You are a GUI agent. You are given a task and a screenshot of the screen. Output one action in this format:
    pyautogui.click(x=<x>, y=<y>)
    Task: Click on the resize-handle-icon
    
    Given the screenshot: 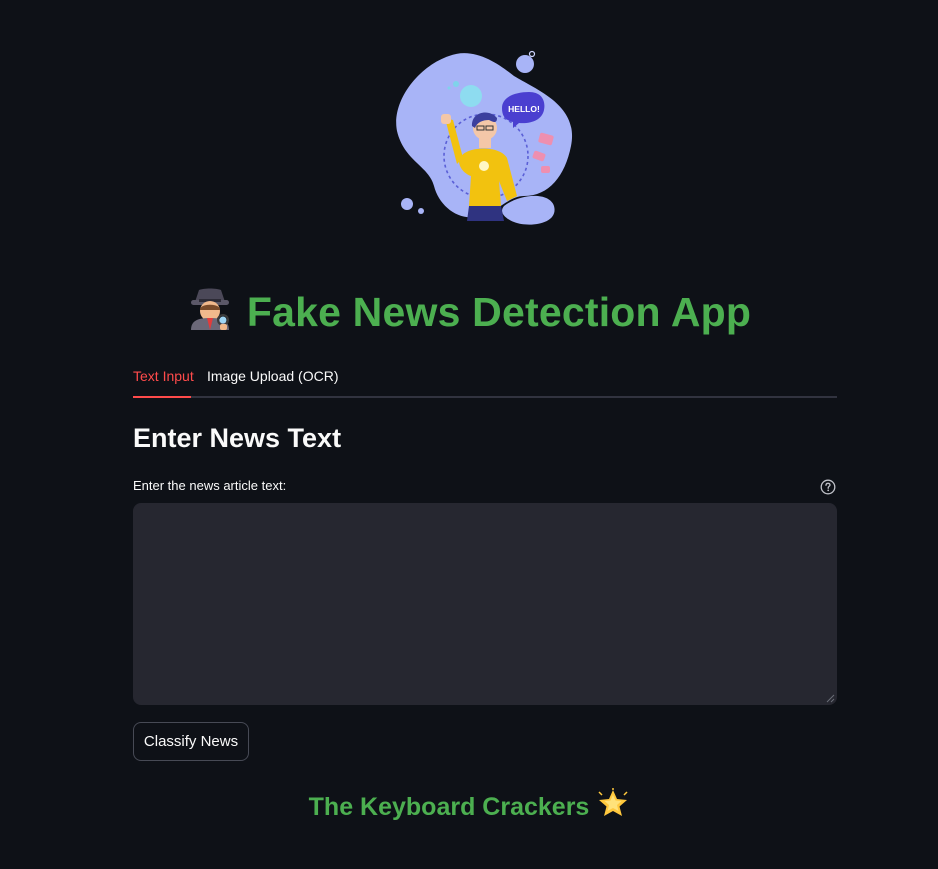 What is the action you would take?
    pyautogui.click(x=830, y=698)
    